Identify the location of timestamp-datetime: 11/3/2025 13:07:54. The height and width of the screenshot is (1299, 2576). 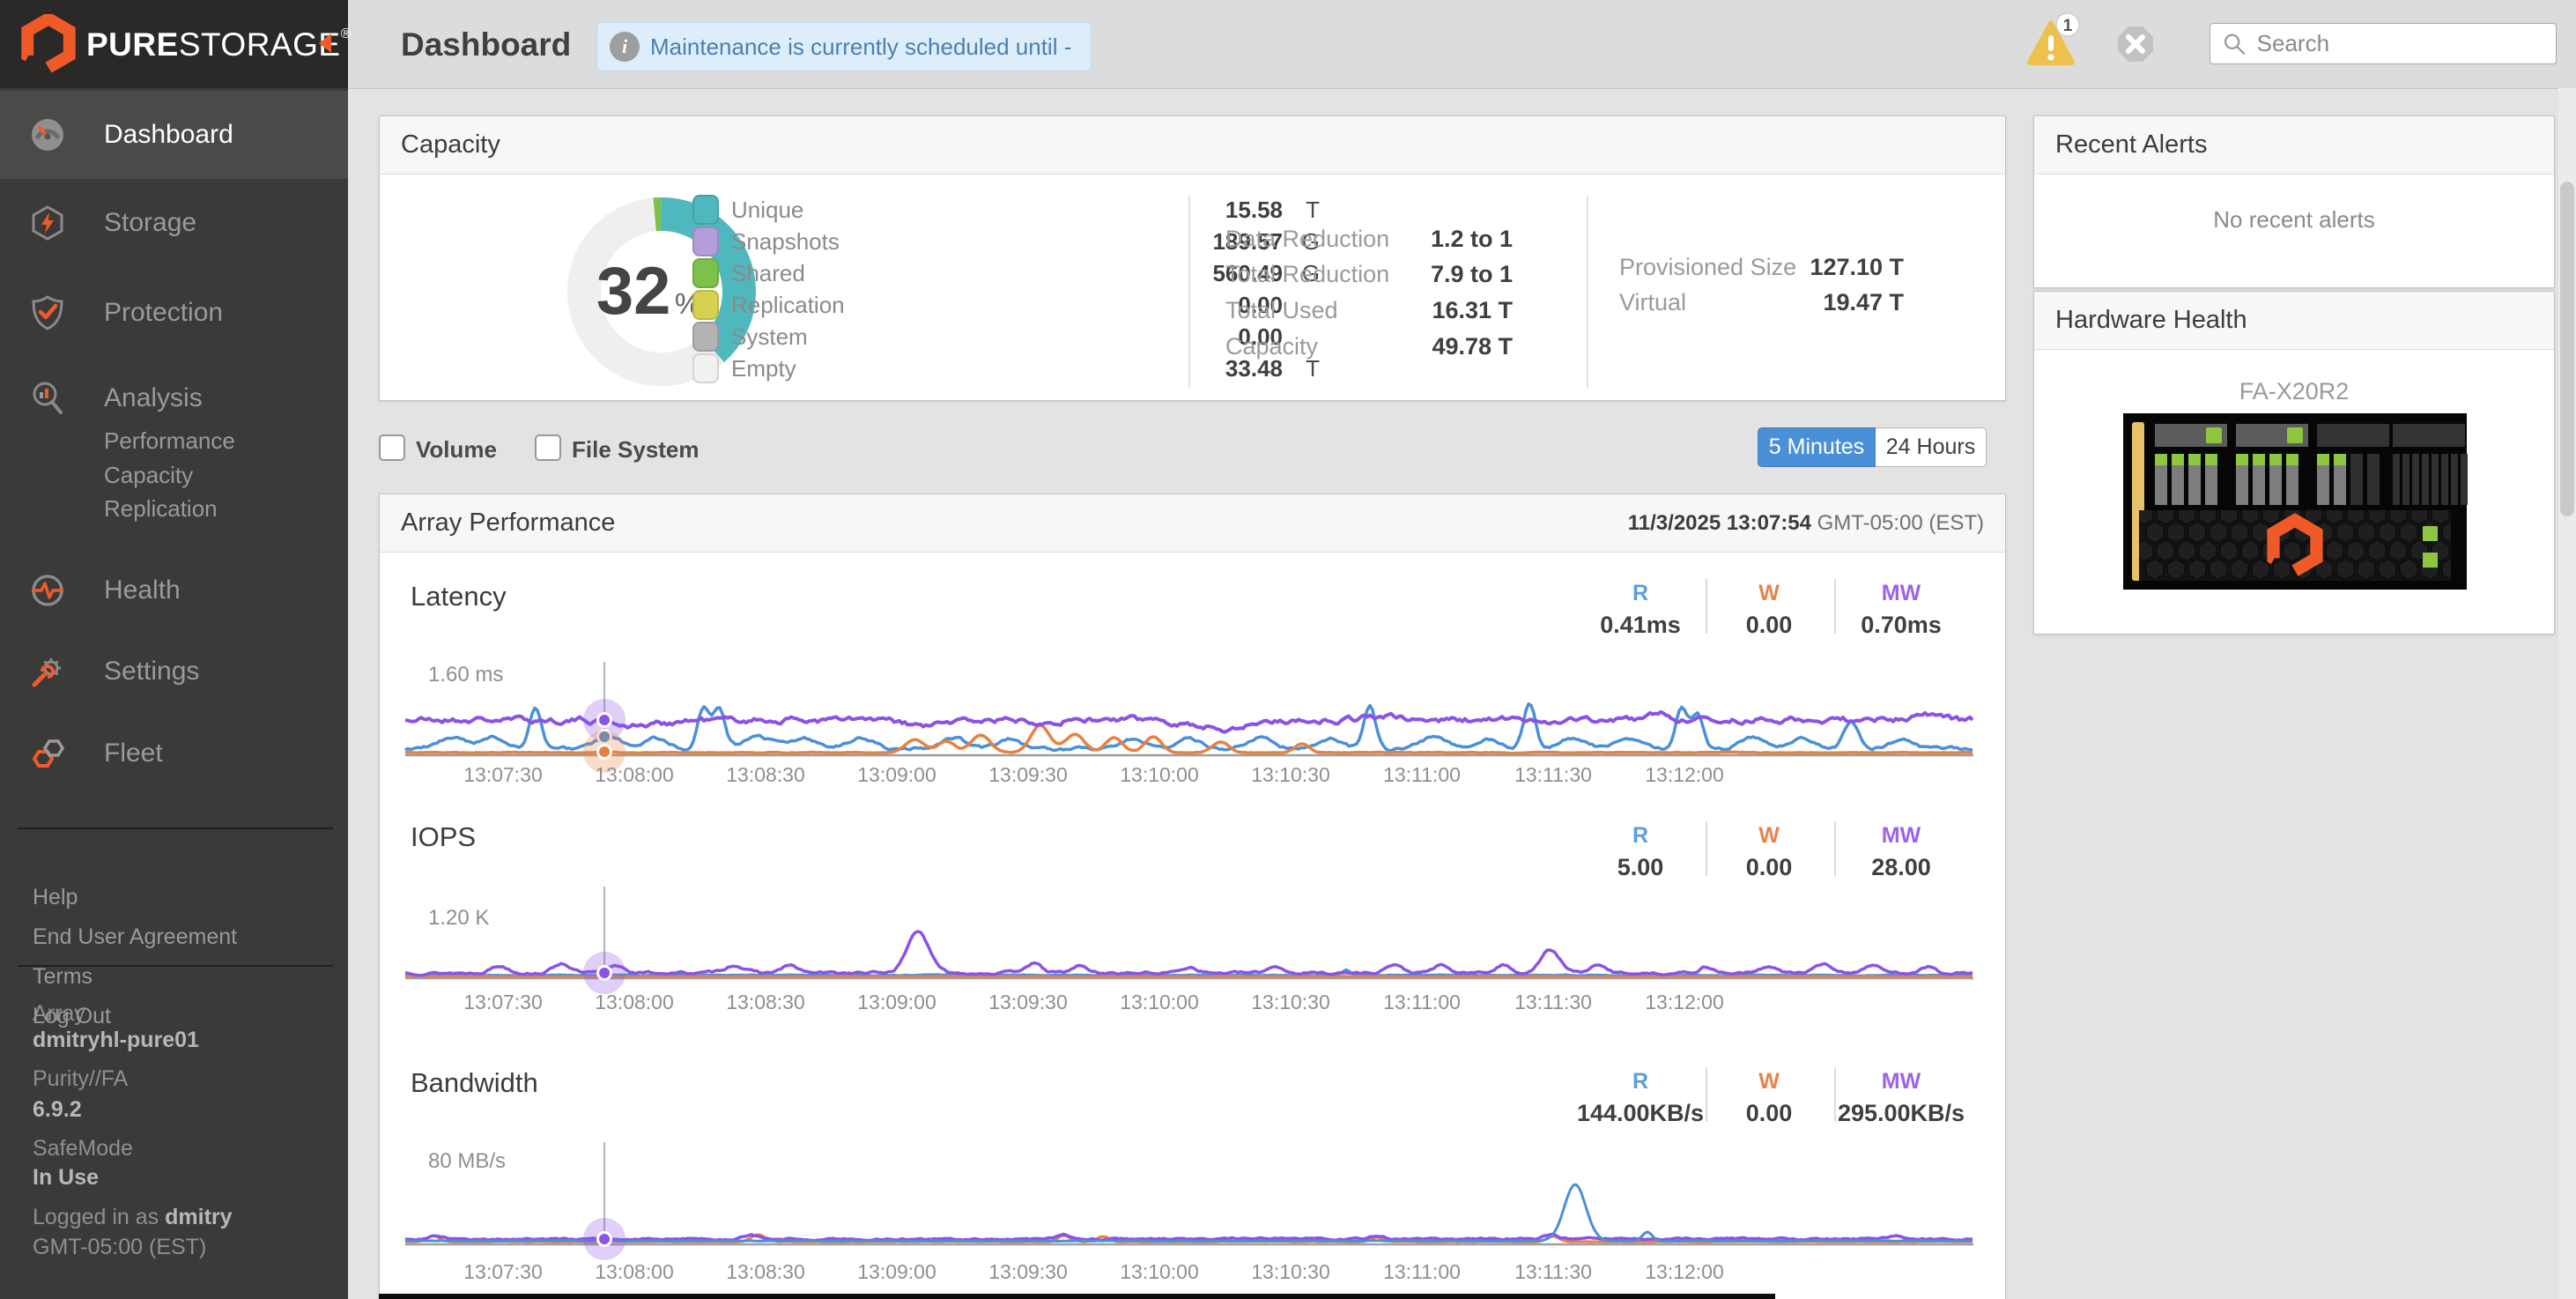
(1719, 523).